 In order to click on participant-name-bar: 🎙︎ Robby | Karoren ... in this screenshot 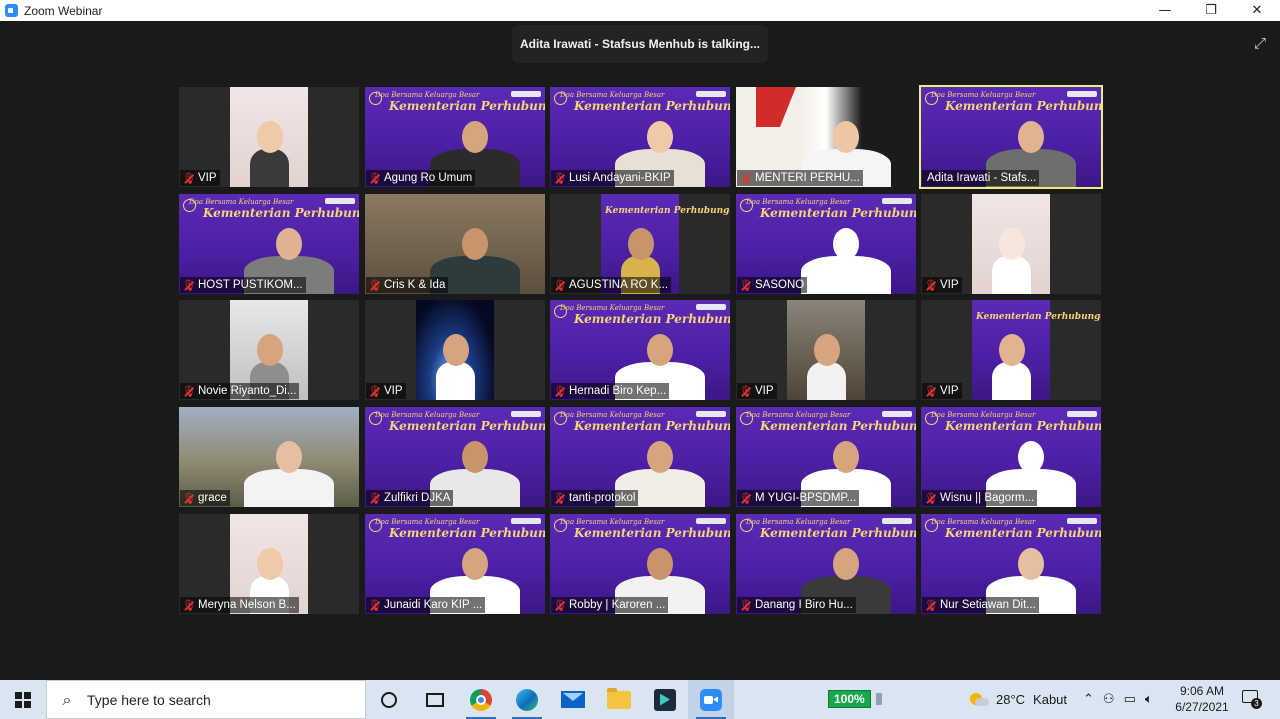, I will do `click(610, 605)`.